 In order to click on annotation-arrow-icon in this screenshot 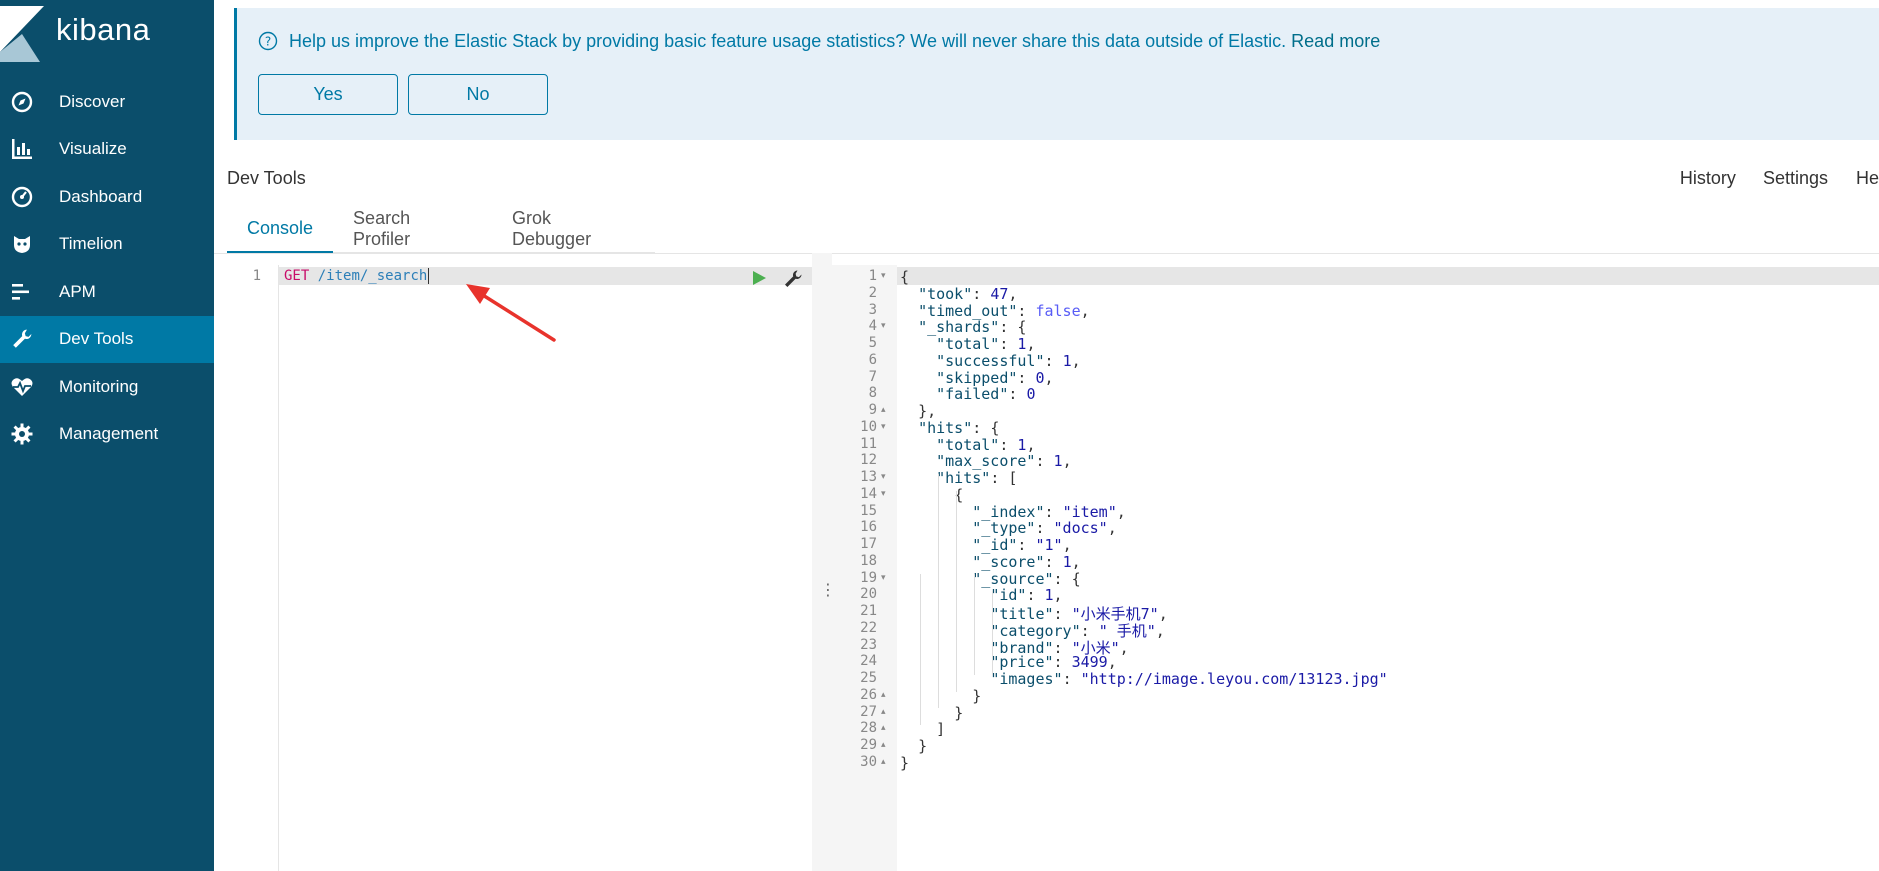, I will do `click(511, 313)`.